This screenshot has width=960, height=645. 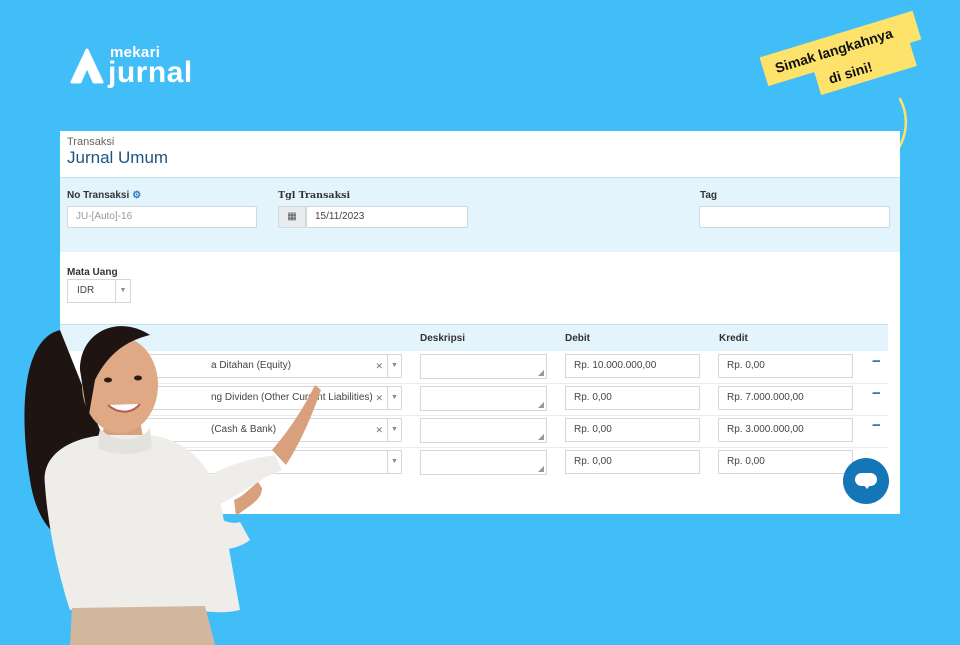 I want to click on mekari-jurnal-logo: mekari jurnal, so click(x=135, y=69).